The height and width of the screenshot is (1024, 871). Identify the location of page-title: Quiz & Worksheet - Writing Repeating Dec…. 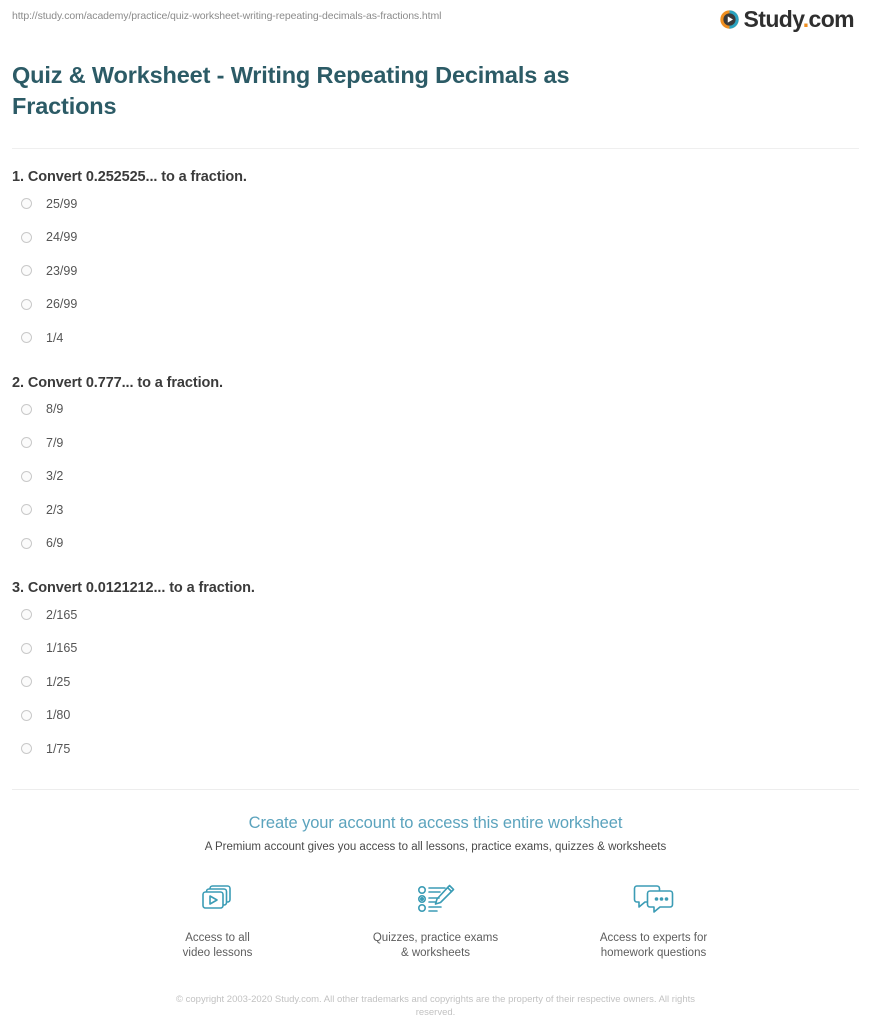
(291, 90).